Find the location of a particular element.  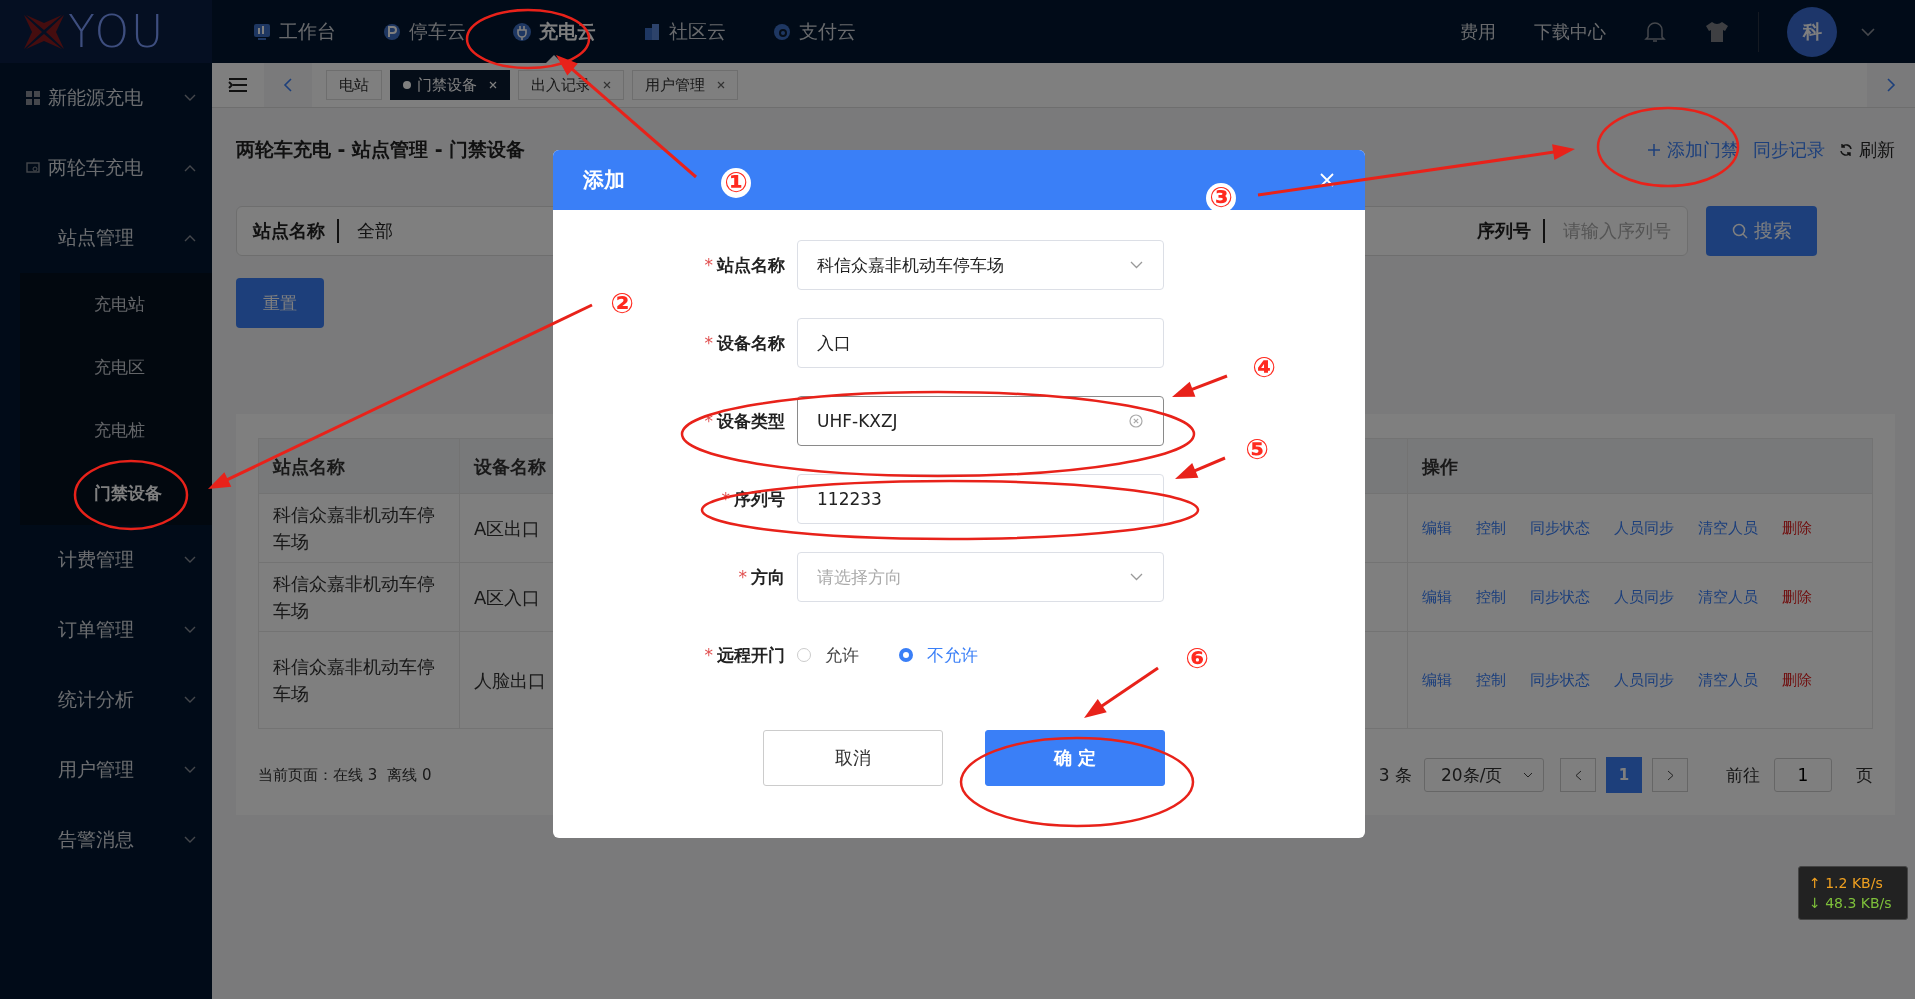

annotation-arrow is located at coordinates (1200, 385).